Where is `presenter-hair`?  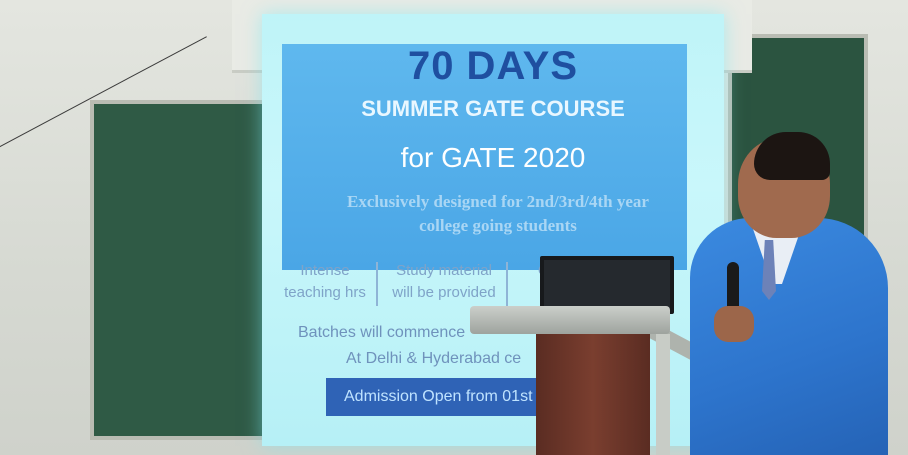 presenter-hair is located at coordinates (792, 156).